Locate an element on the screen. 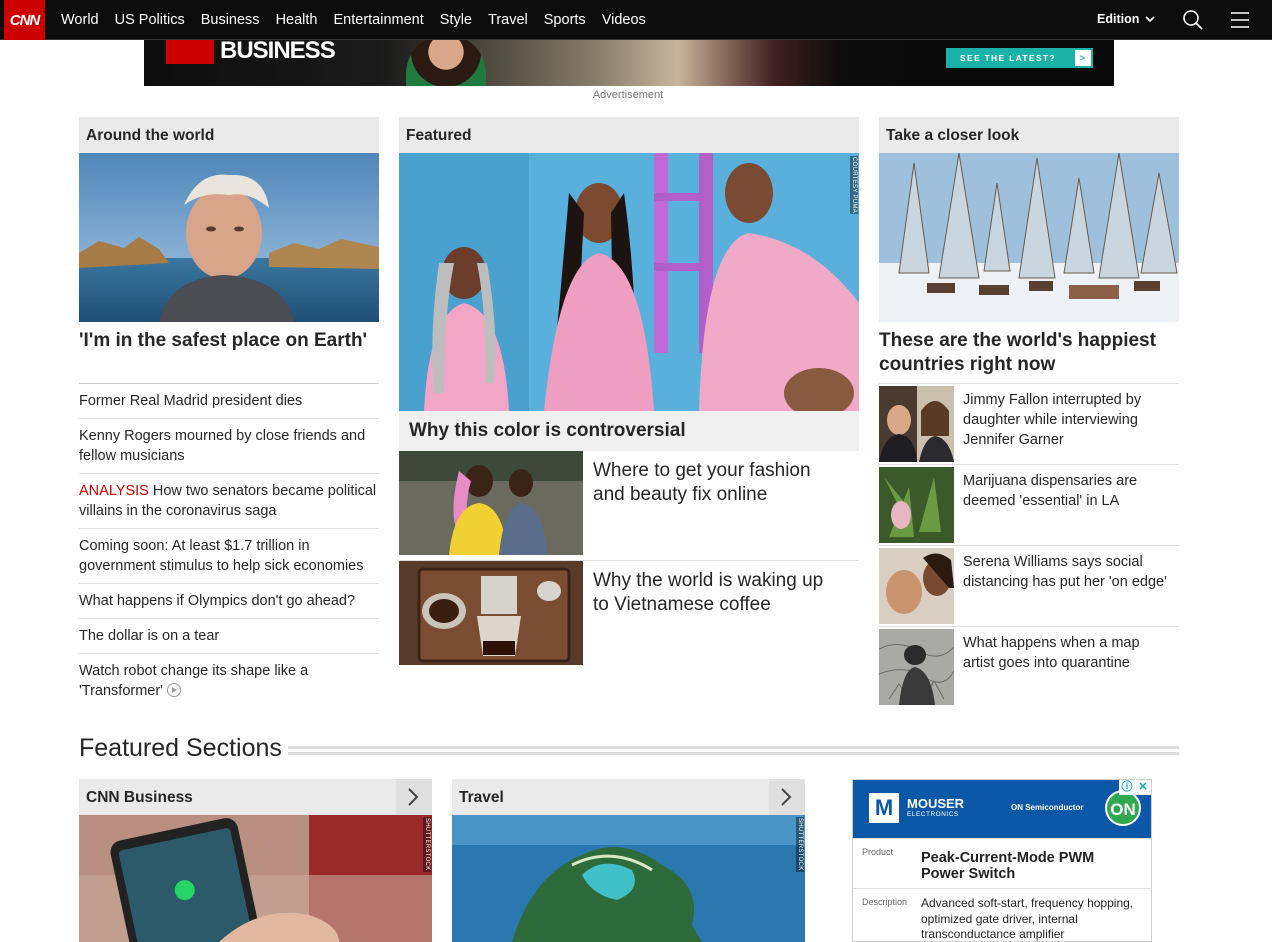 This screenshot has width=1272, height=942. serena-thumbnail is located at coordinates (916, 586).